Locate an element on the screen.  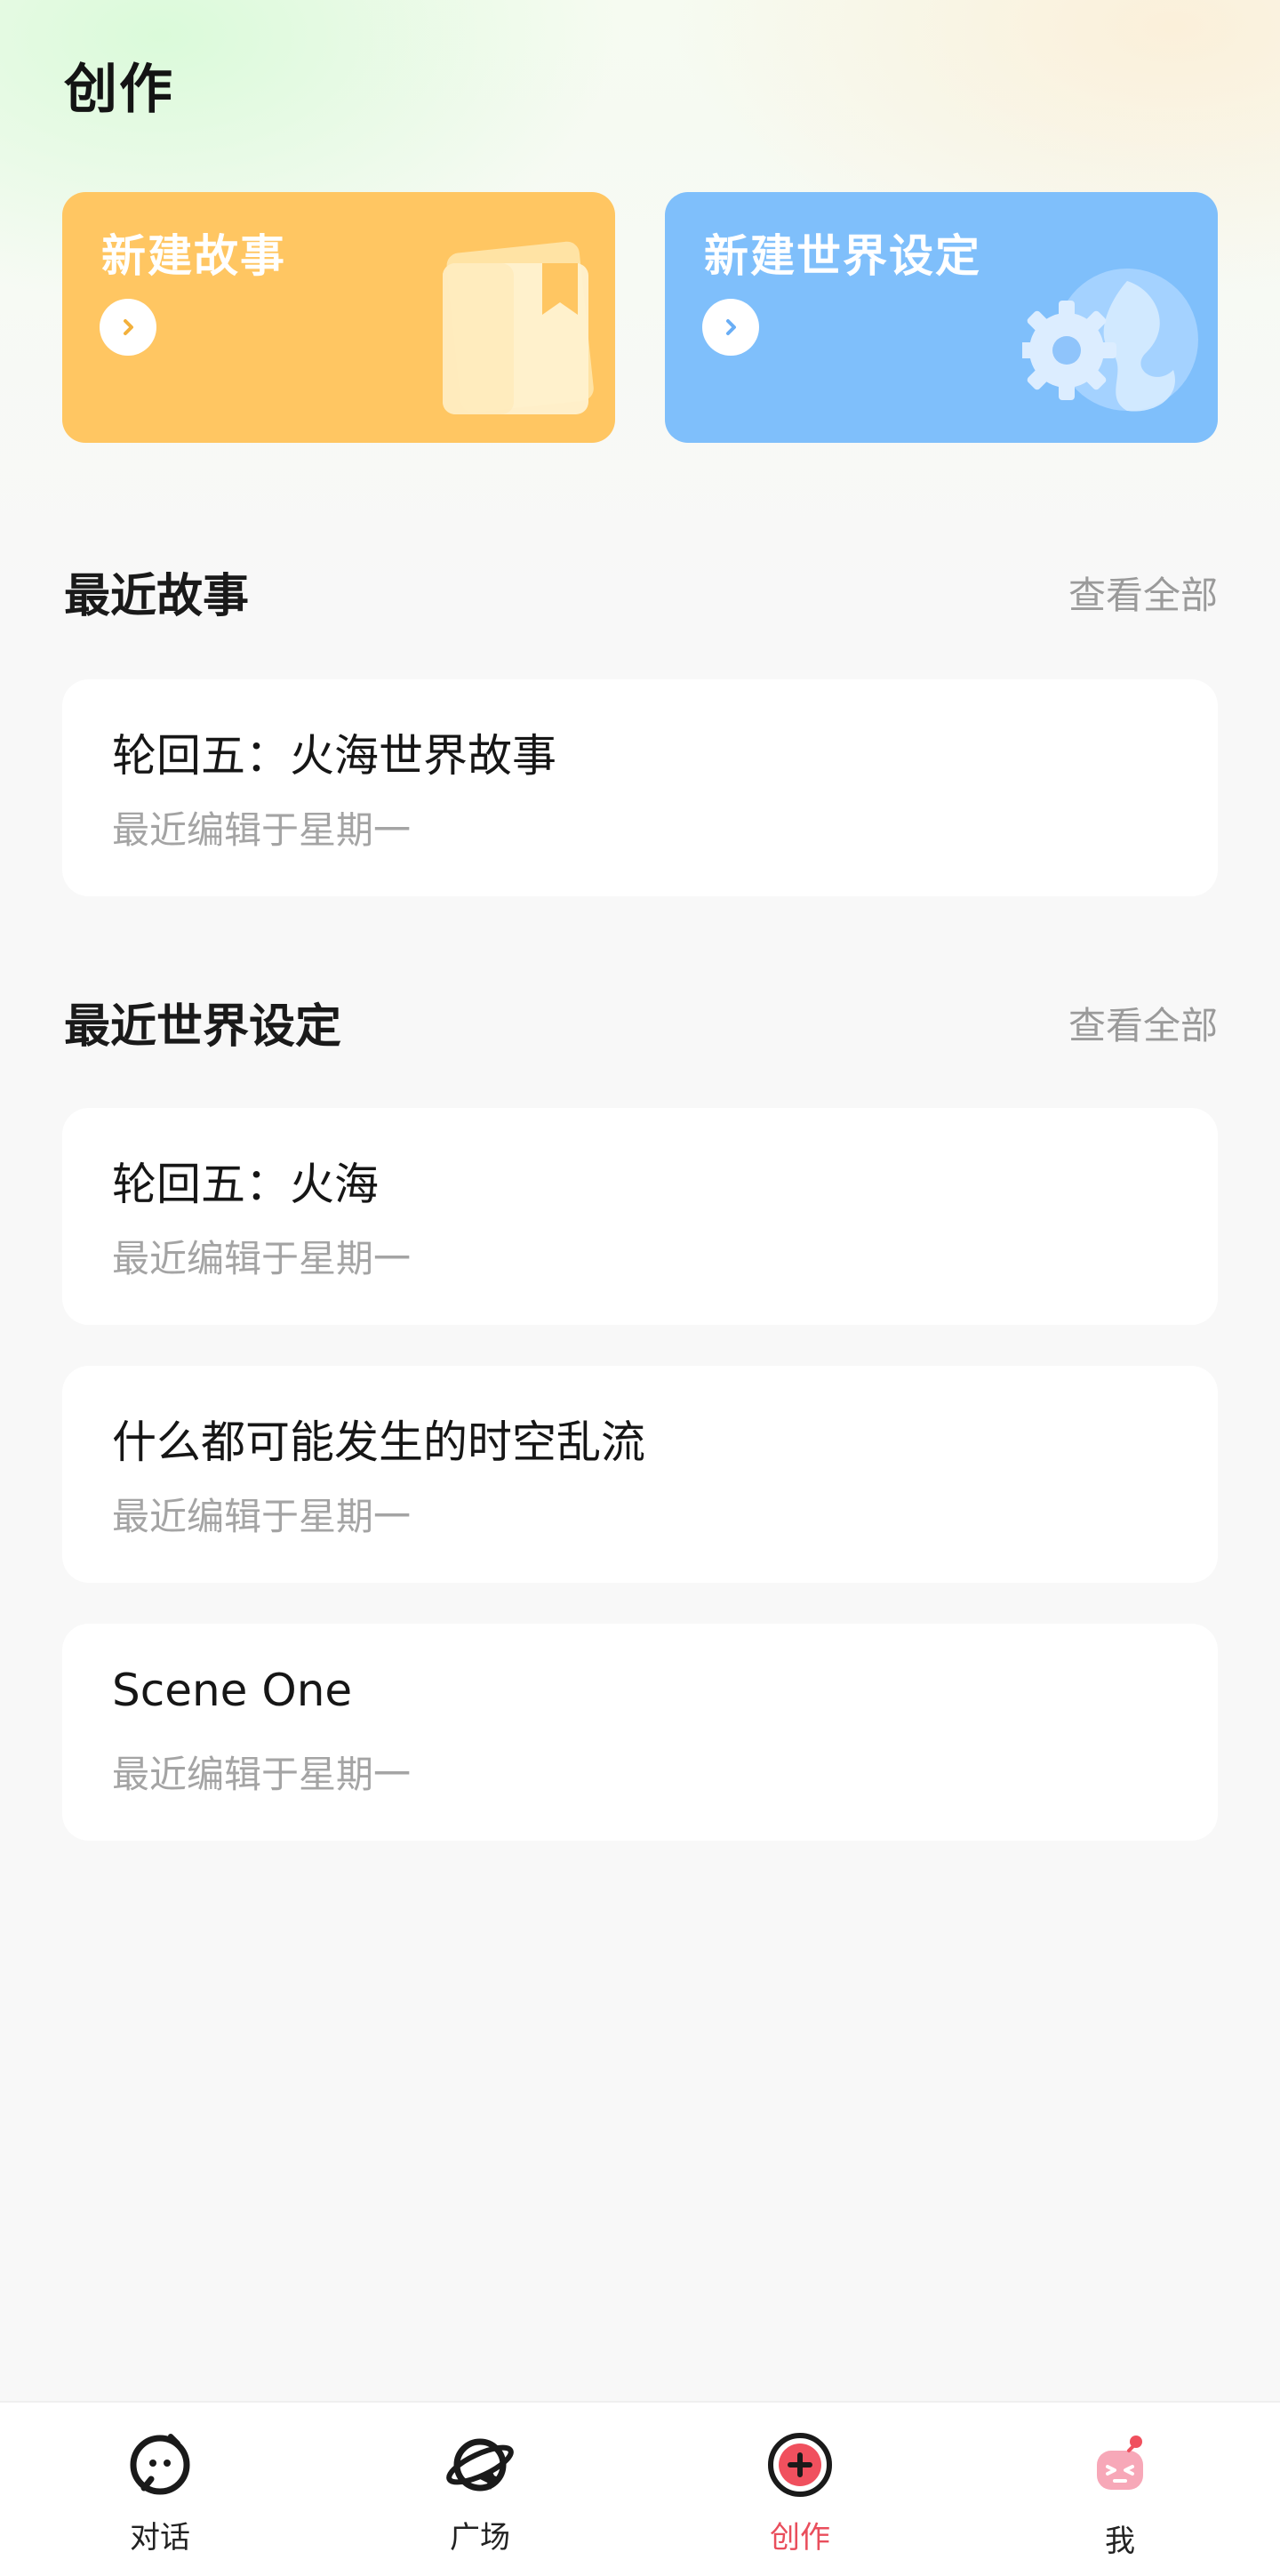
new-story-card: 新建故事 is located at coordinates (338, 317).